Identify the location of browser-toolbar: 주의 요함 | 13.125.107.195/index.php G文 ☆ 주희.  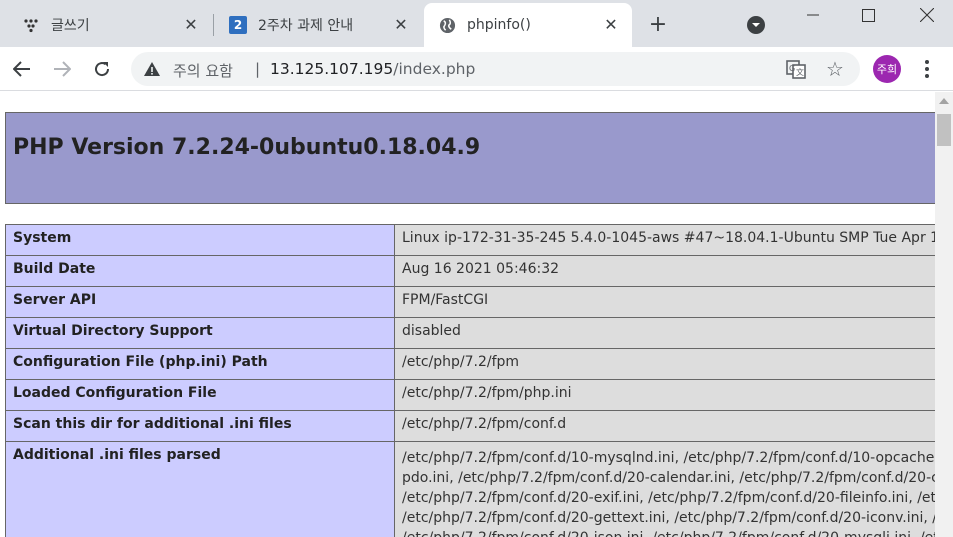
(476, 69).